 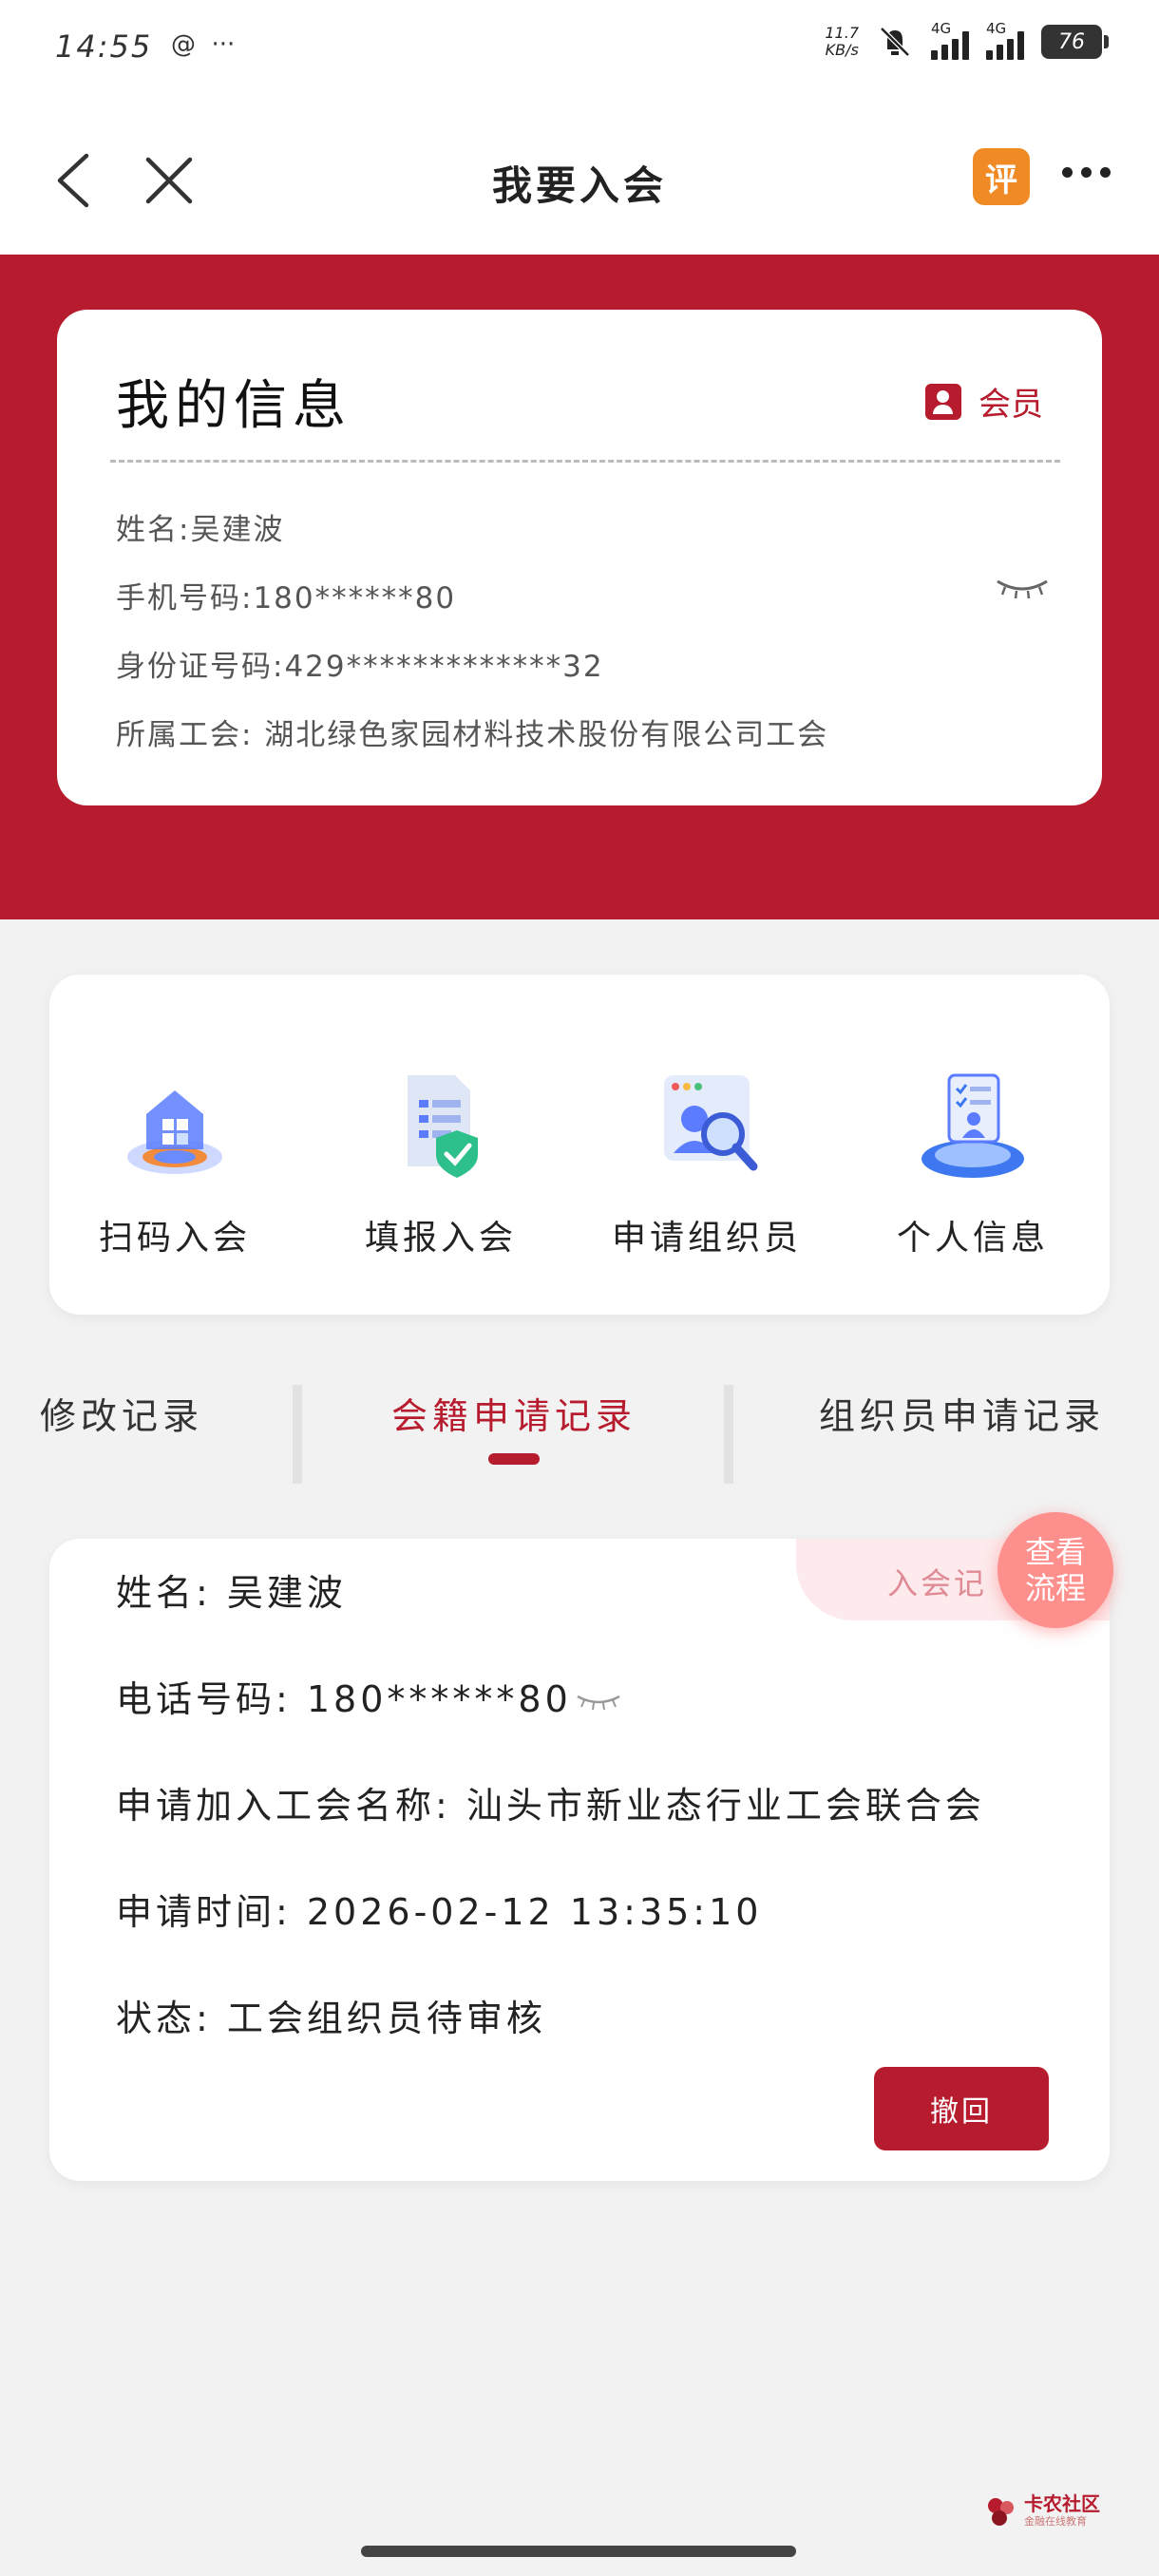 What do you see at coordinates (972, 1238) in the screenshot?
I see `quick-action-label: 个人信息` at bounding box center [972, 1238].